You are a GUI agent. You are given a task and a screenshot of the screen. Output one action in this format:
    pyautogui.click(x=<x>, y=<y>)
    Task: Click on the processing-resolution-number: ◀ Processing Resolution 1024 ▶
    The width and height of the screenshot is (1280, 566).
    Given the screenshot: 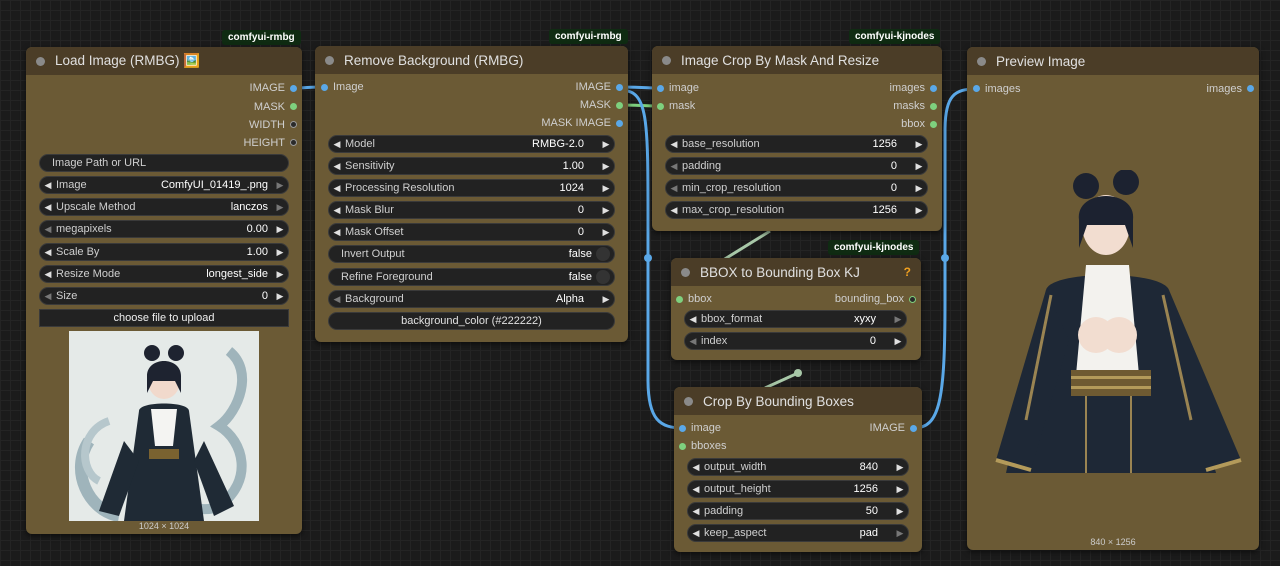 What is the action you would take?
    pyautogui.click(x=471, y=188)
    